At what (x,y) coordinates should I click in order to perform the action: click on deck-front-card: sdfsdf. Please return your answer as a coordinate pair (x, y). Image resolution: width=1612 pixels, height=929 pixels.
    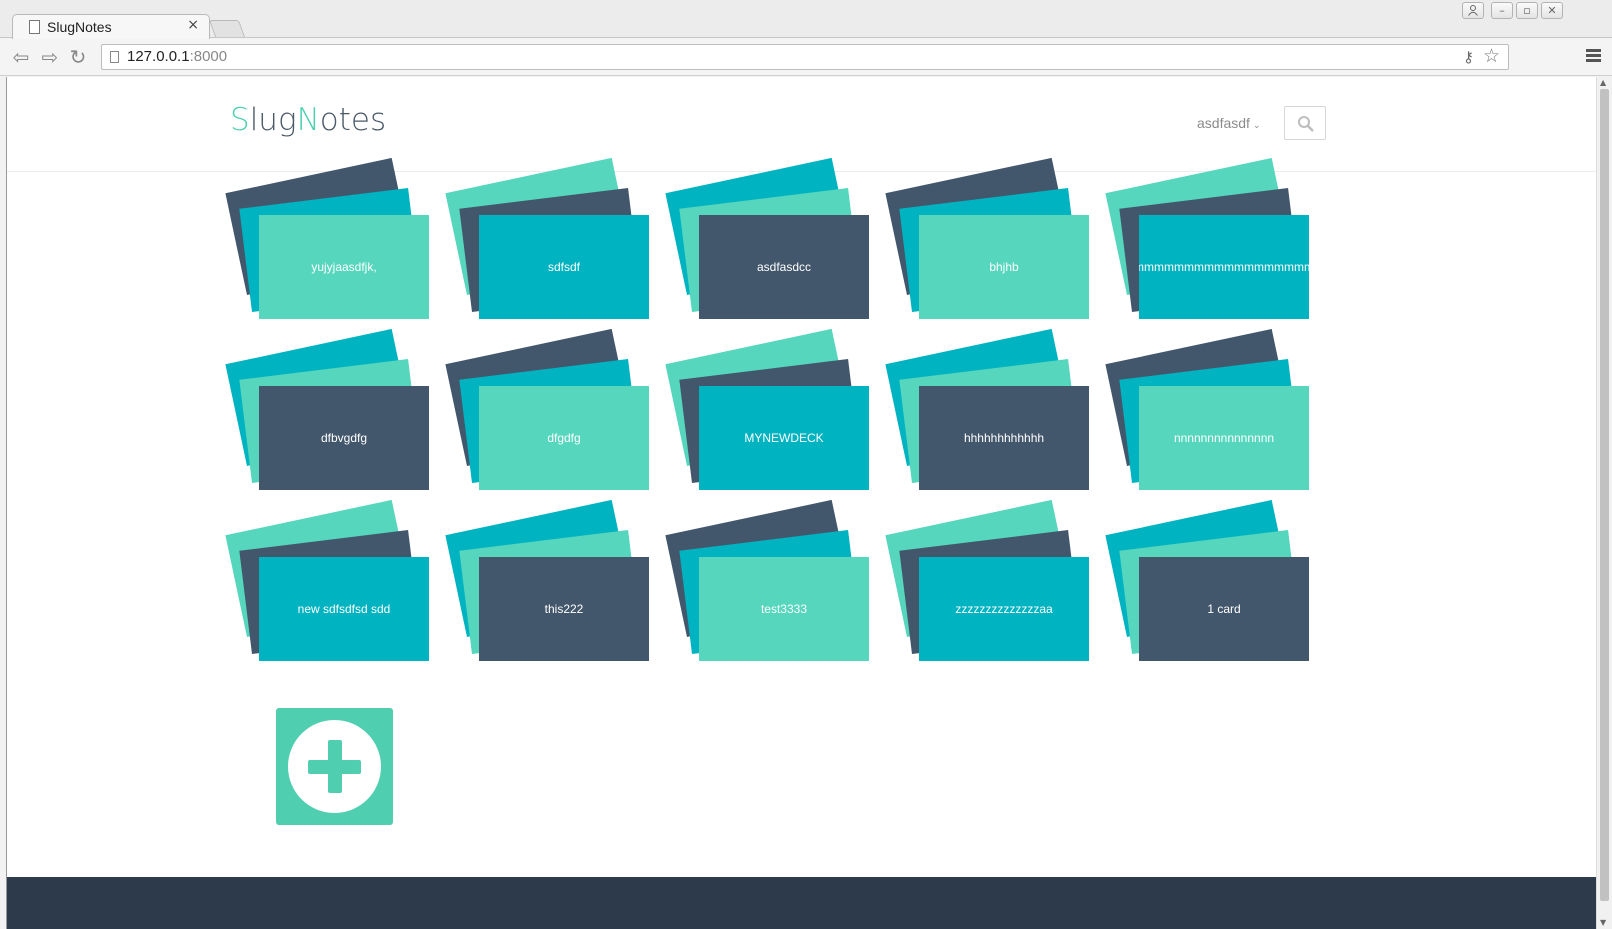
    Looking at the image, I should click on (564, 267).